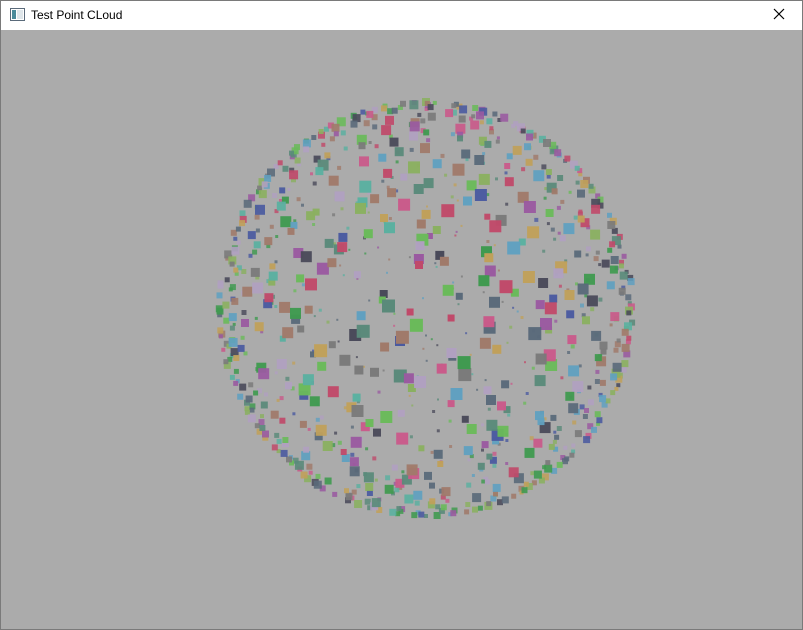 The width and height of the screenshot is (803, 630). I want to click on close-button, so click(779, 15).